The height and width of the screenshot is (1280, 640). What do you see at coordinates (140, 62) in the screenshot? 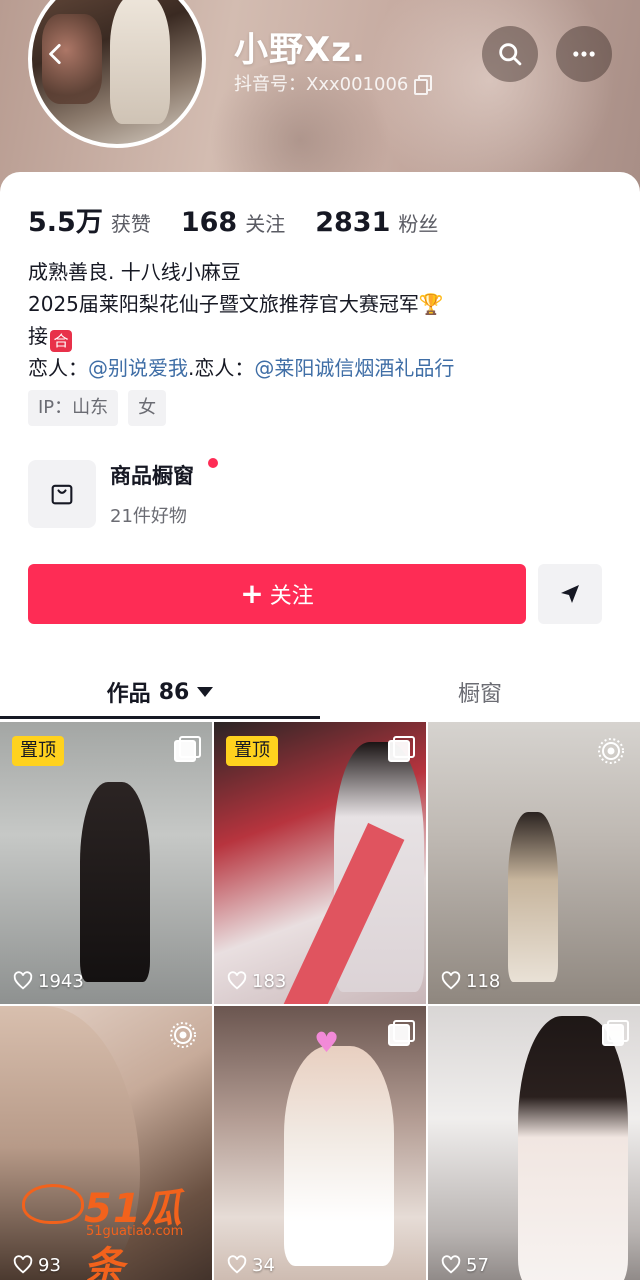
I see `avatar-photo-detail` at bounding box center [140, 62].